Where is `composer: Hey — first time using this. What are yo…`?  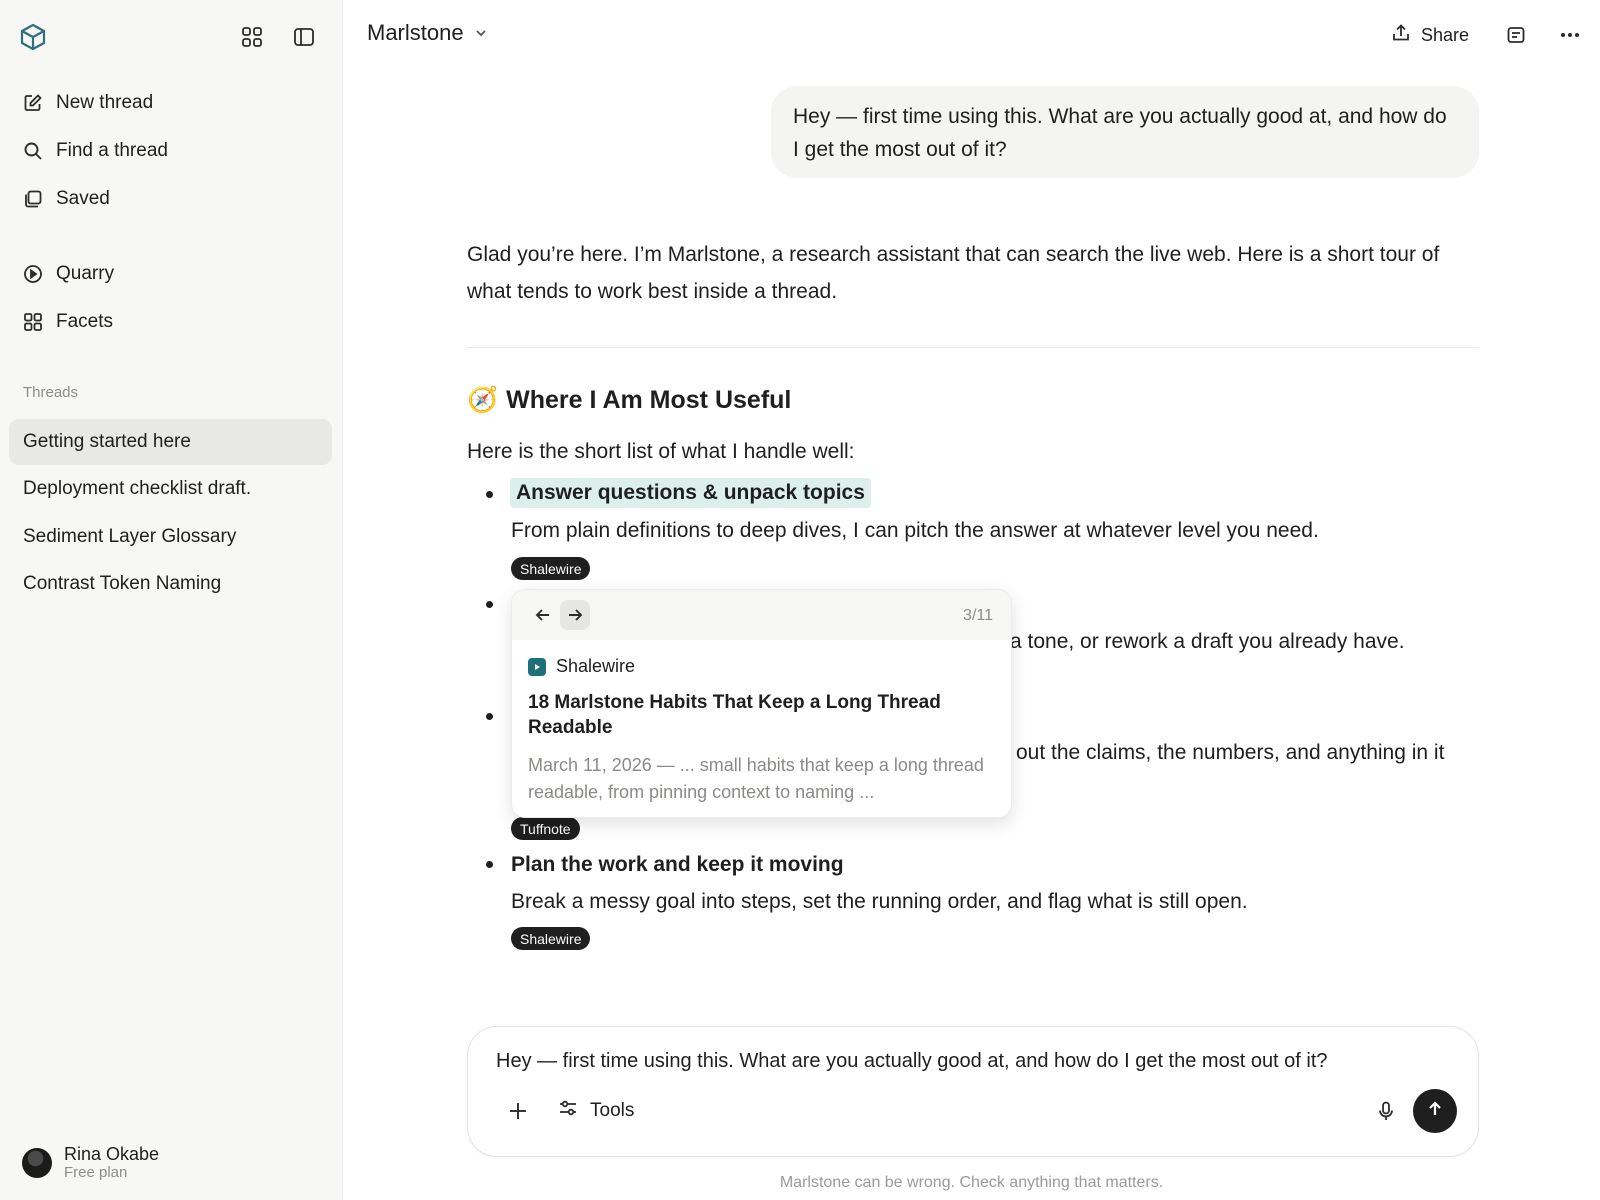
composer: Hey — first time using this. What are yo… is located at coordinates (973, 1091).